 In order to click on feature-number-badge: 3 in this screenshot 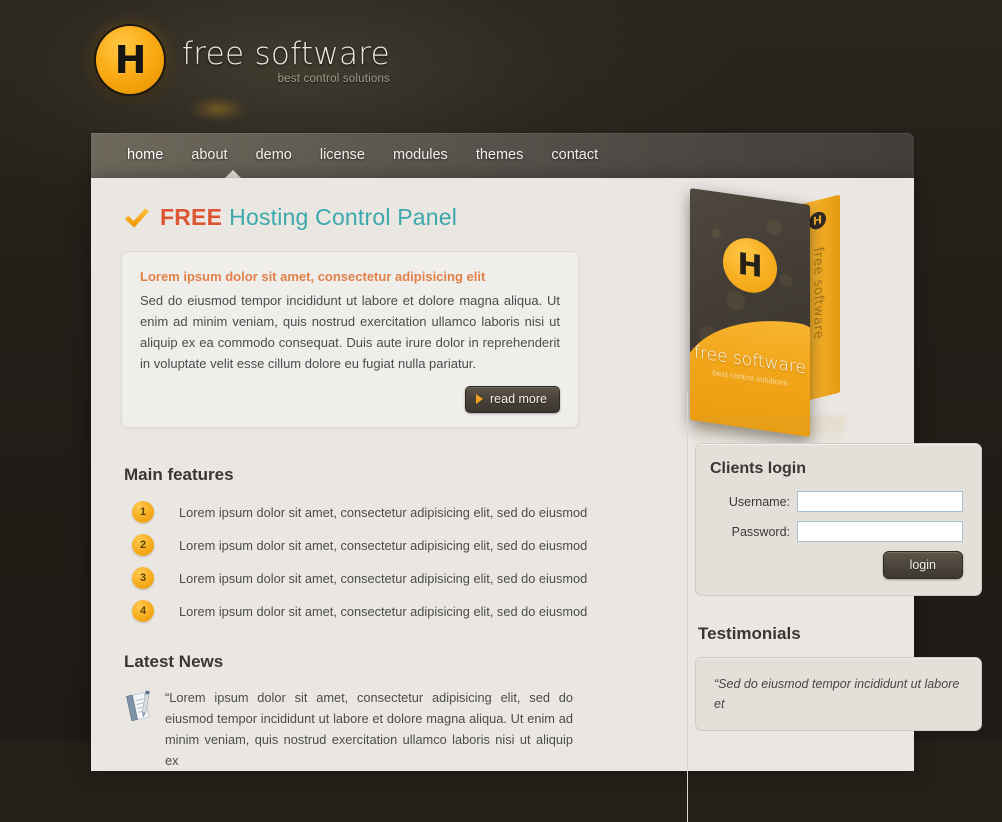, I will do `click(143, 578)`.